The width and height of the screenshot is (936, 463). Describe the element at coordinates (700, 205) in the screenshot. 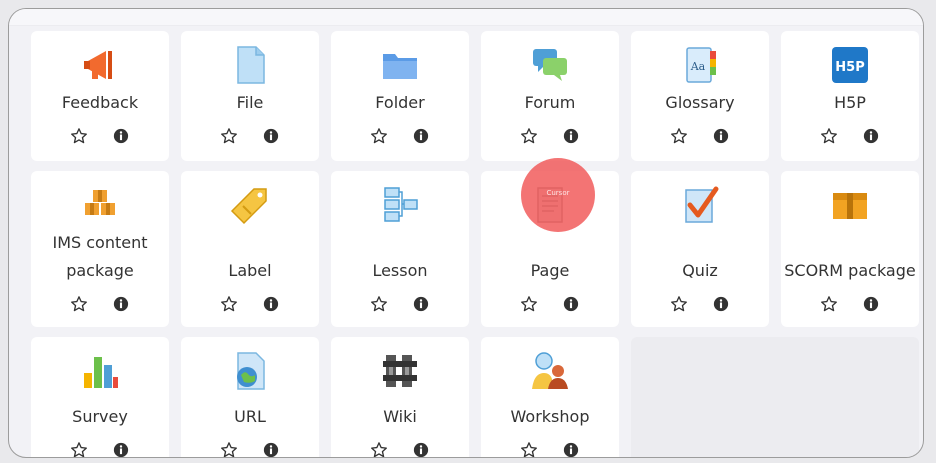

I see `quiz-icon` at that location.